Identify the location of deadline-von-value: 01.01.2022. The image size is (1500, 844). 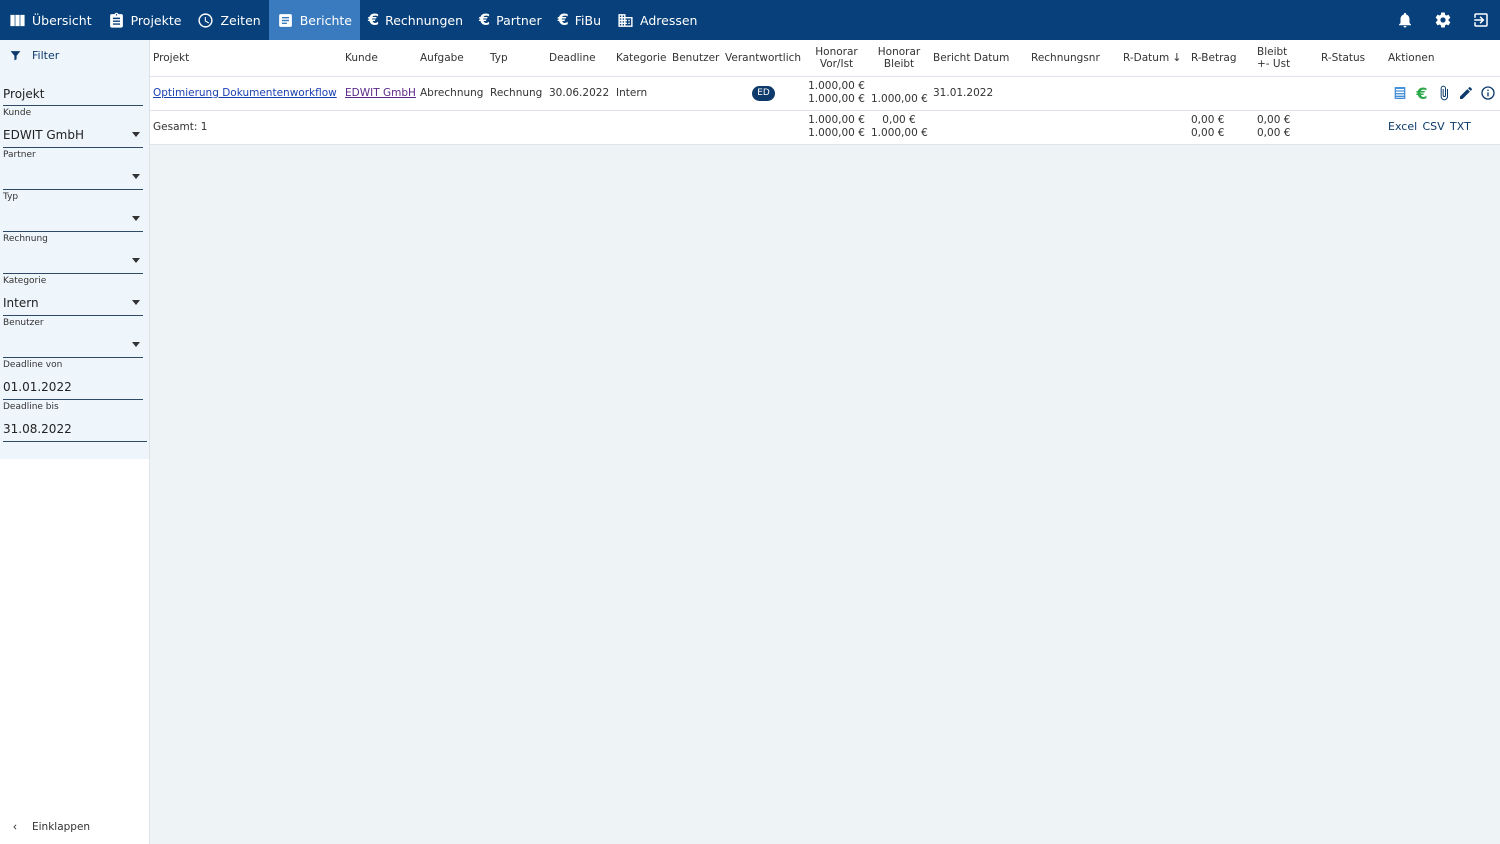
(37, 387).